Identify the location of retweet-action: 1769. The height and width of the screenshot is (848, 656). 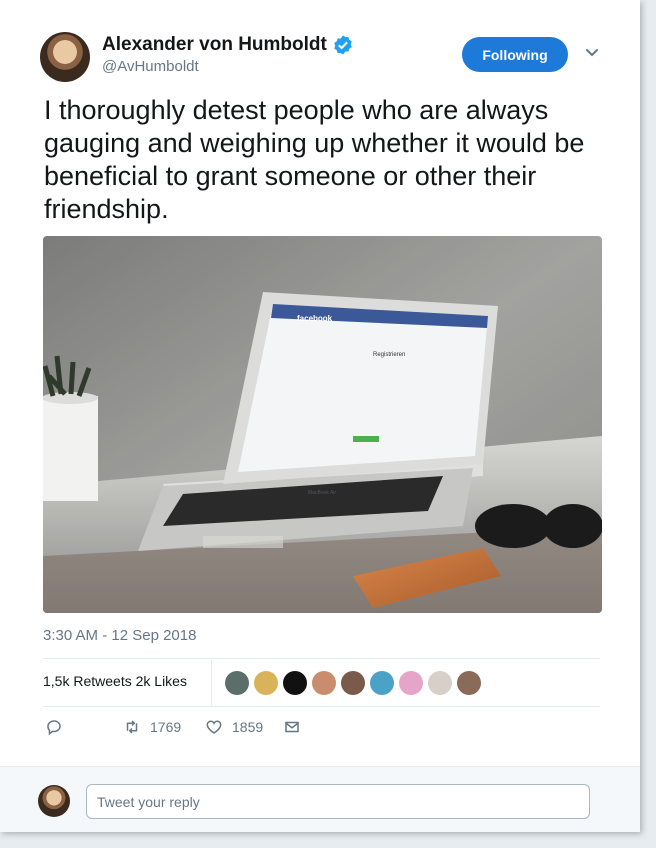
(152, 727).